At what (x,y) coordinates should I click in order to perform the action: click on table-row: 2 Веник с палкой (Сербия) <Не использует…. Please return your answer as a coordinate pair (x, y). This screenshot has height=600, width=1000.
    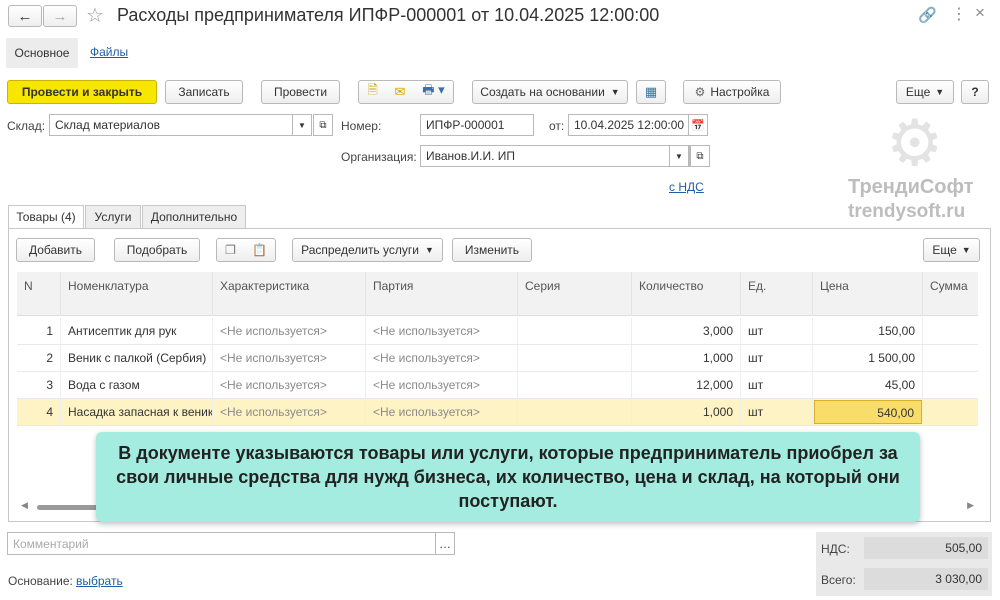
    Looking at the image, I should click on (497, 358).